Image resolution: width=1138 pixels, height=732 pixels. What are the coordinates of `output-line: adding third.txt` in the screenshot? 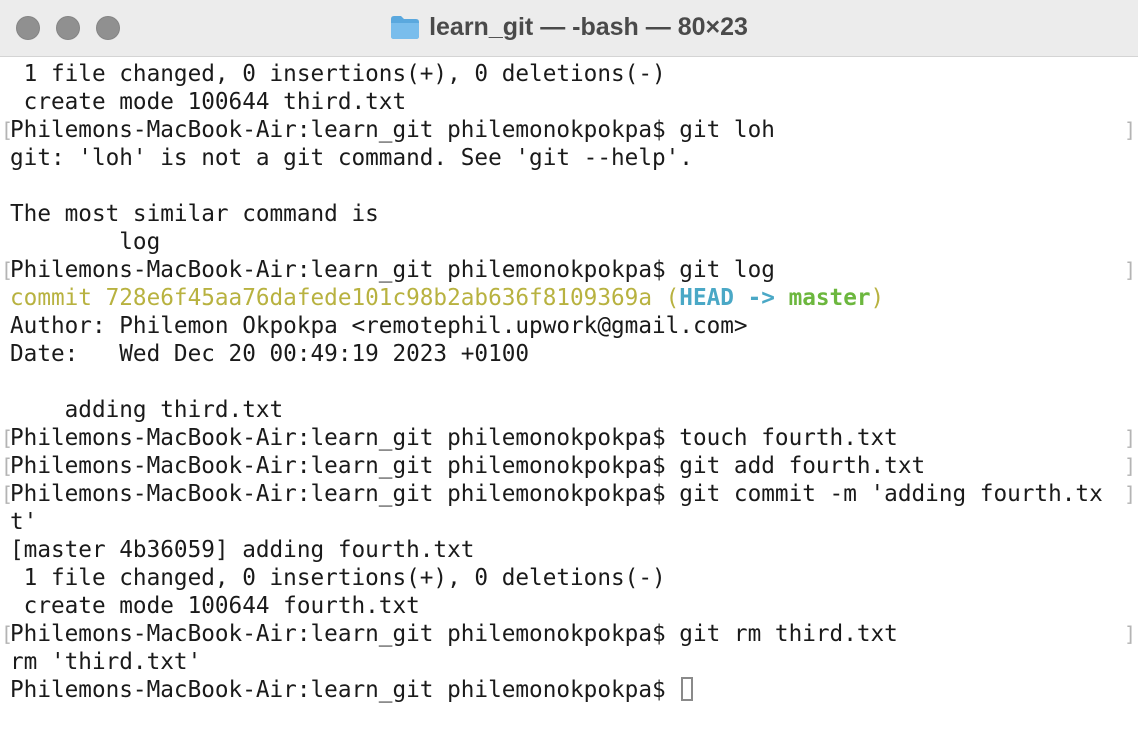 It's located at (147, 410).